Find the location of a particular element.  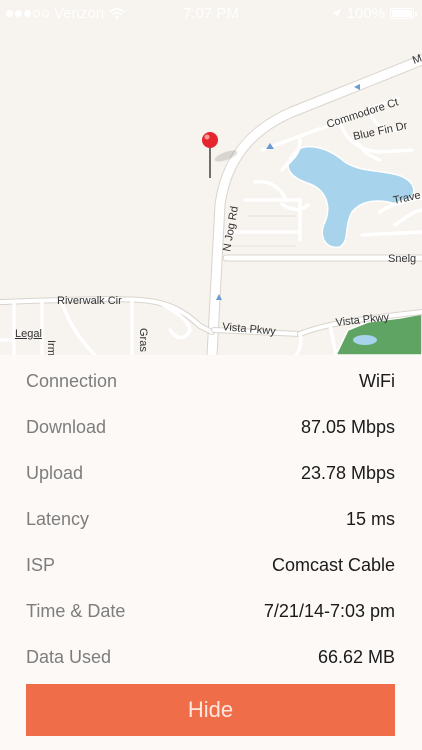

isp-label: ISP is located at coordinates (41, 564).